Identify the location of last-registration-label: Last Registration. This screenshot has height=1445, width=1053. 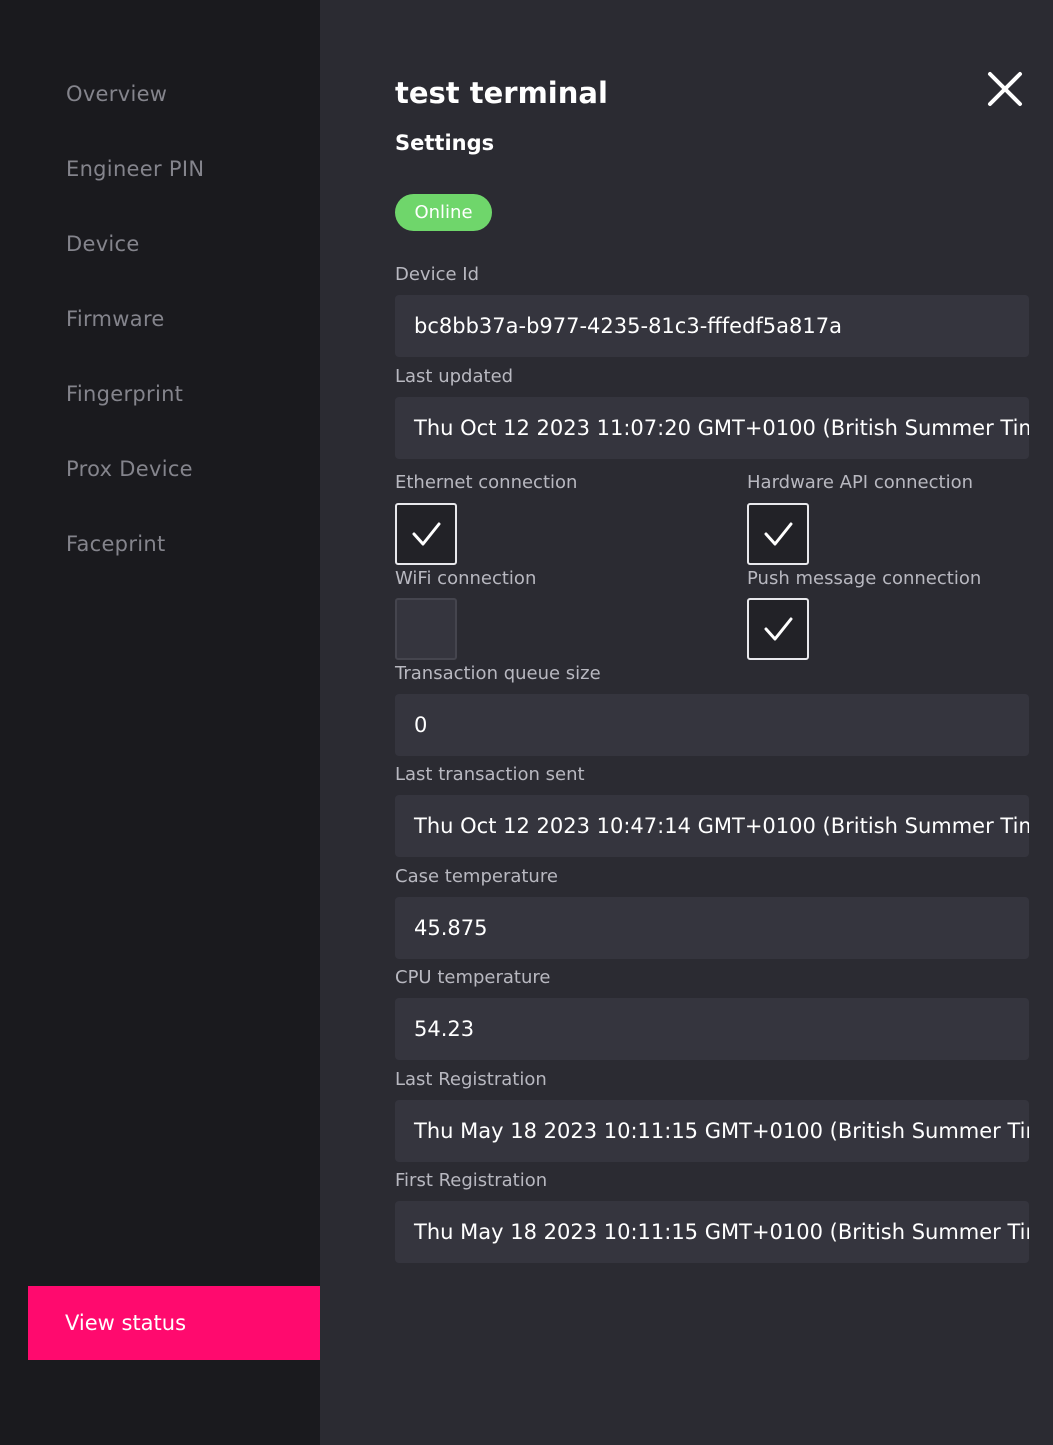
(471, 1079).